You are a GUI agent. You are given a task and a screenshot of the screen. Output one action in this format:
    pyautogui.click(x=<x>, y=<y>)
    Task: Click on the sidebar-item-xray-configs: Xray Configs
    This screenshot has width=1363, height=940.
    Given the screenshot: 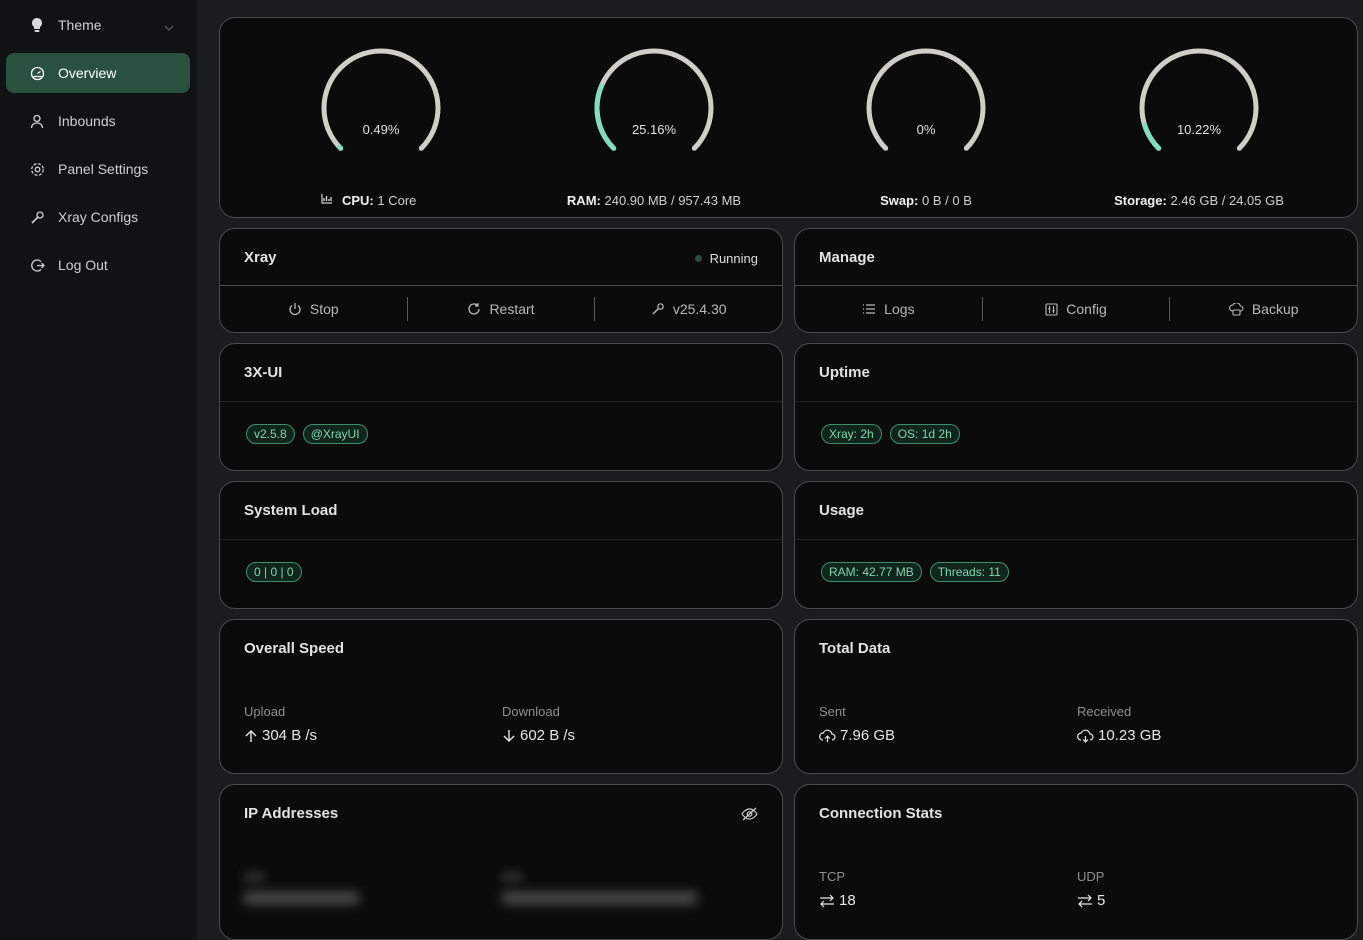 What is the action you would take?
    pyautogui.click(x=98, y=217)
    